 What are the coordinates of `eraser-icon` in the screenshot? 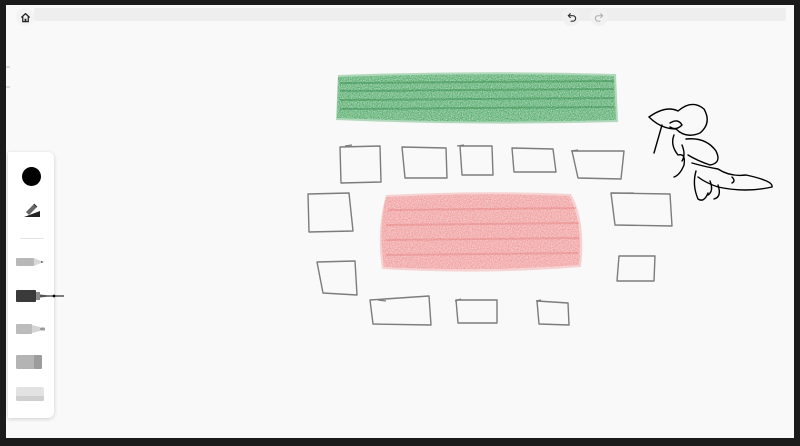 It's located at (31, 394).